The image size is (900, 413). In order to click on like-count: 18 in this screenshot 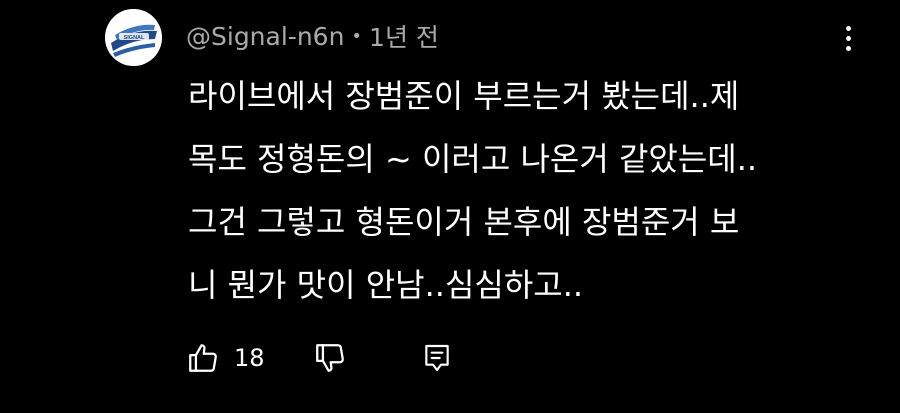, I will do `click(249, 358)`.